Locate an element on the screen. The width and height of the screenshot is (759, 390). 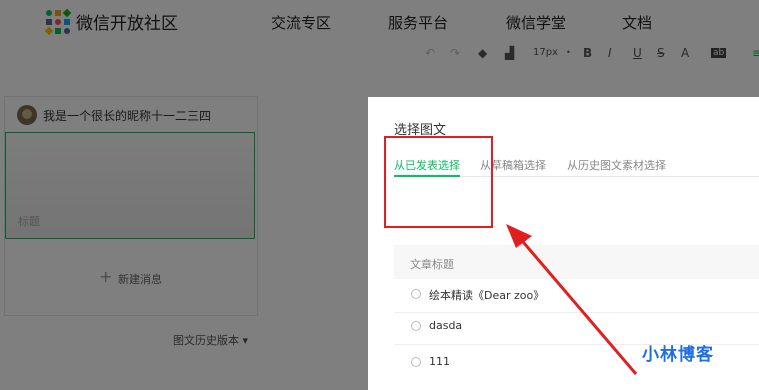
annotation-arrow-icon is located at coordinates (572, 299).